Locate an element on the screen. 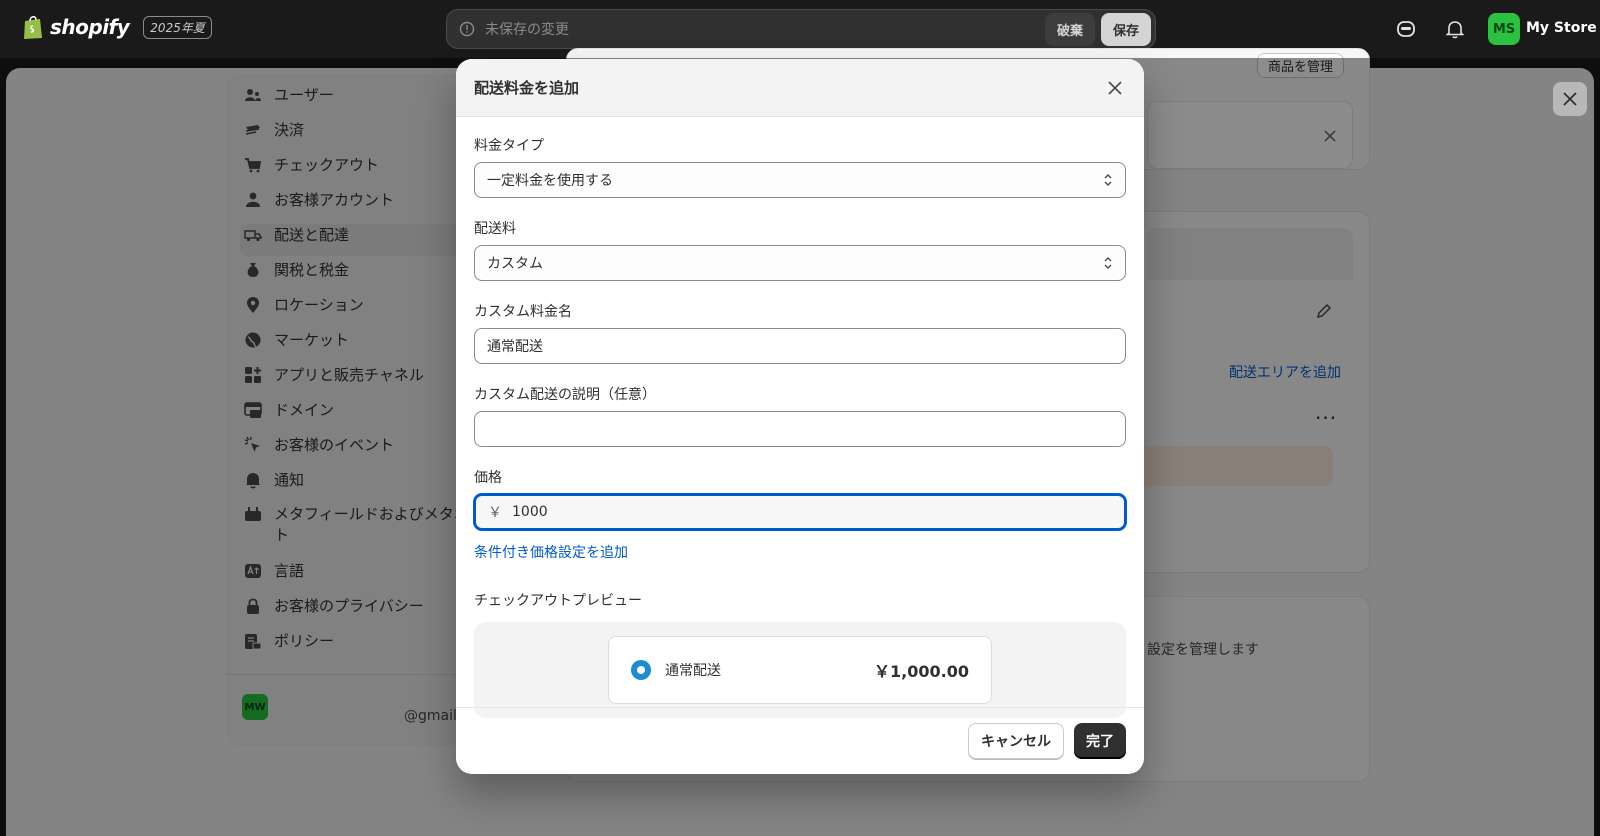 This screenshot has width=1600, height=836. shipping-rate-value: カスタム is located at coordinates (515, 264).